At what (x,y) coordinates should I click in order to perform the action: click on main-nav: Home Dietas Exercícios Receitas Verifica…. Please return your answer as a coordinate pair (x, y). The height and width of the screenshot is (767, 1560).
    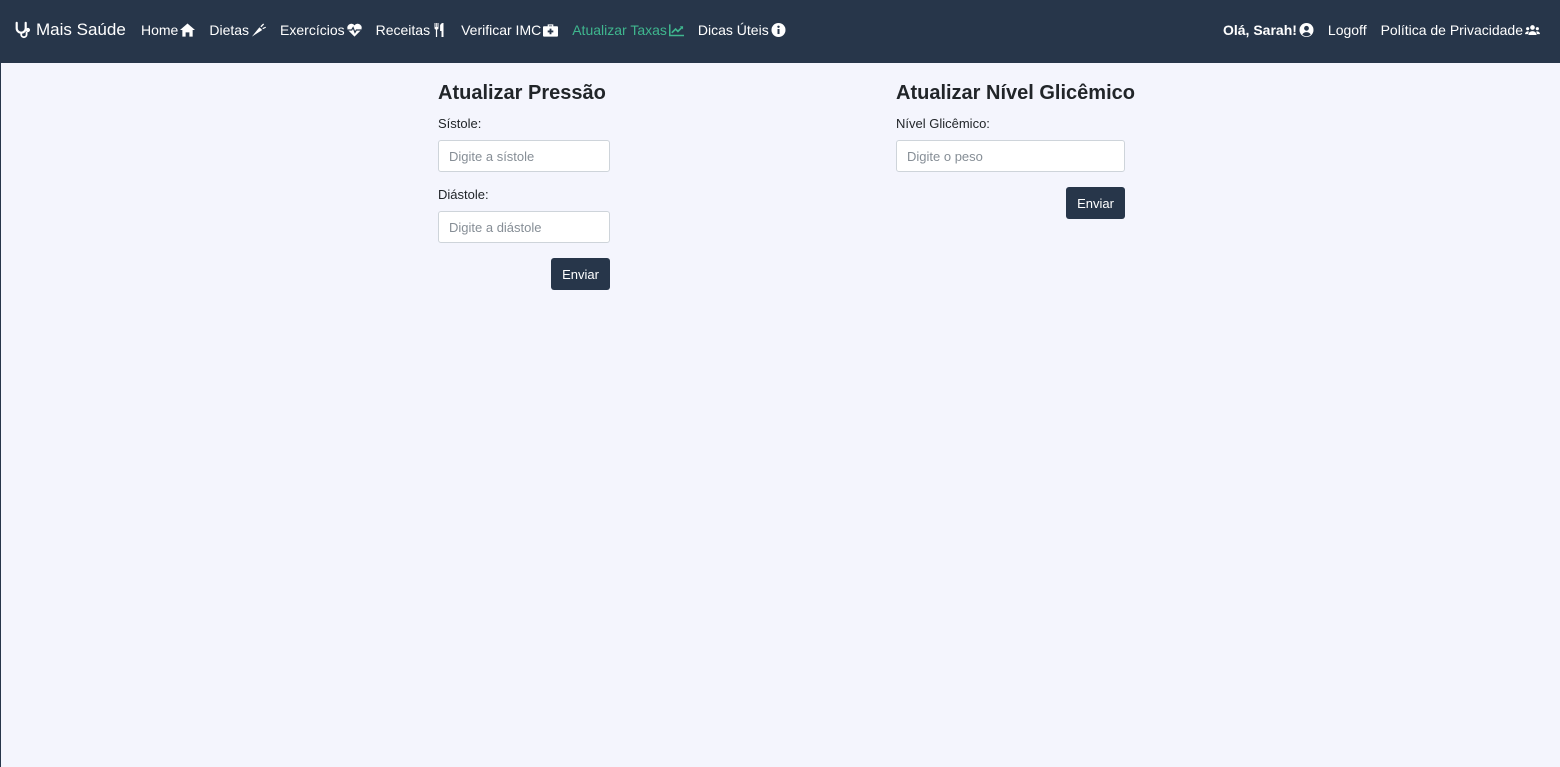
    Looking at the image, I should click on (463, 30).